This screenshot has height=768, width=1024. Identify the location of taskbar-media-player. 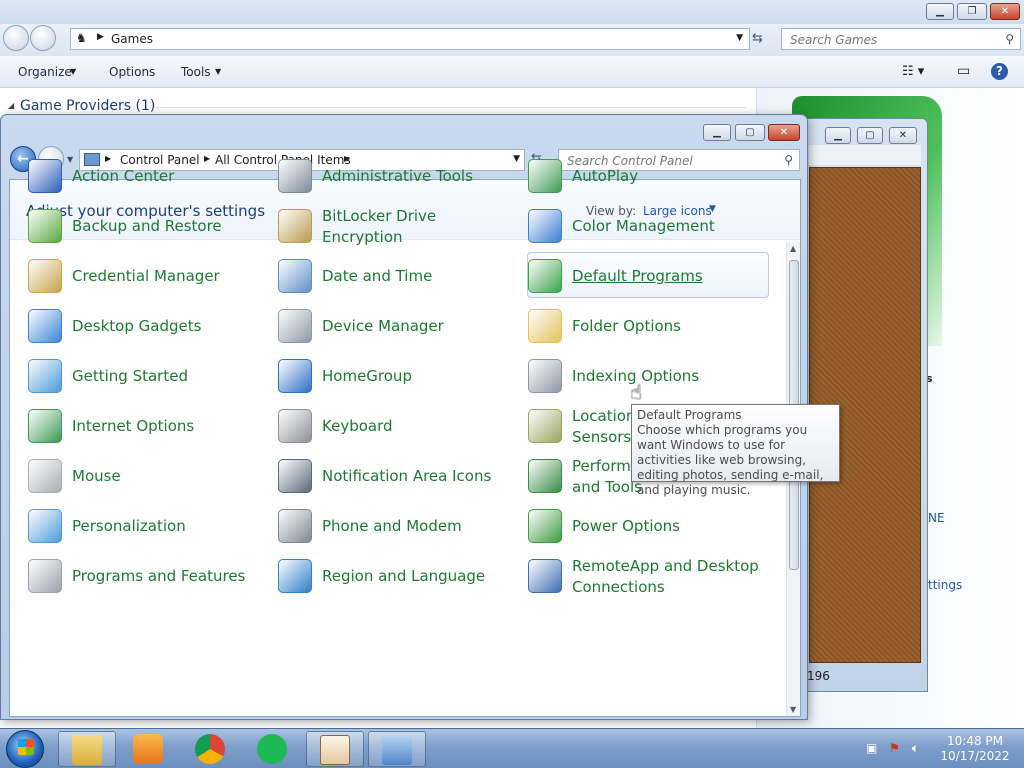
(149, 749).